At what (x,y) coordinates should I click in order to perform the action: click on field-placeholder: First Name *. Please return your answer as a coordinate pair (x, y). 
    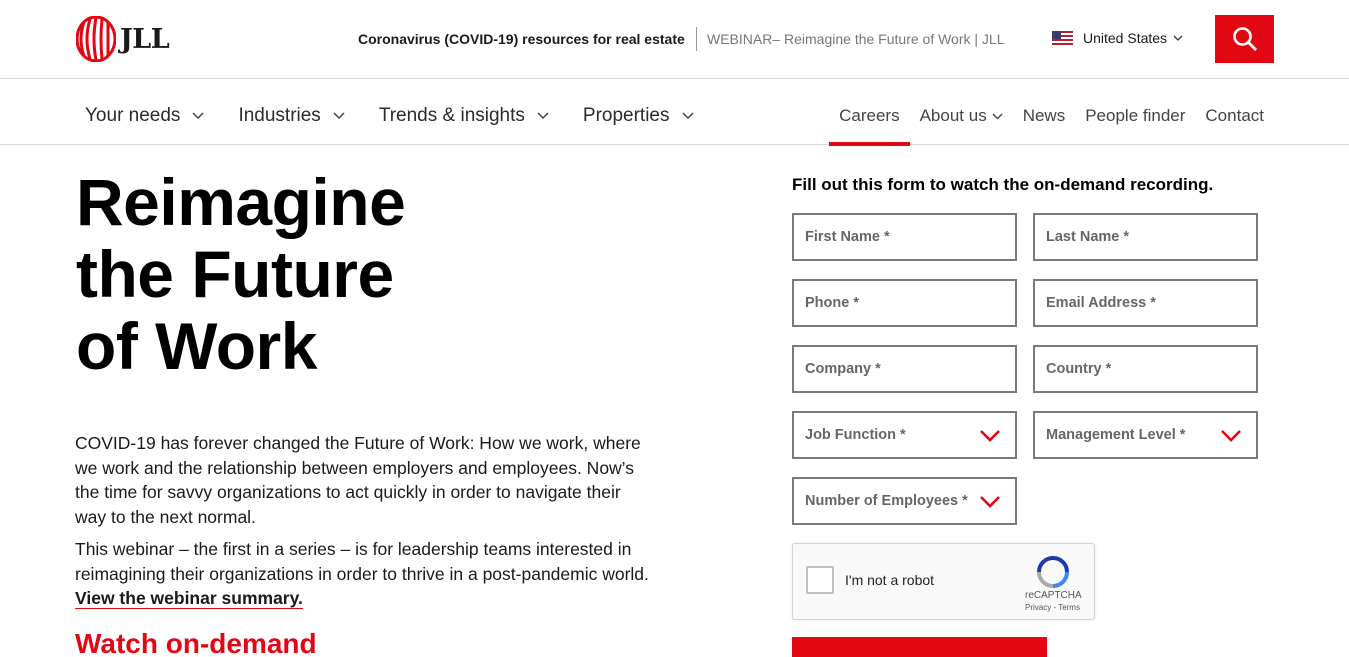
    Looking at the image, I should click on (847, 237).